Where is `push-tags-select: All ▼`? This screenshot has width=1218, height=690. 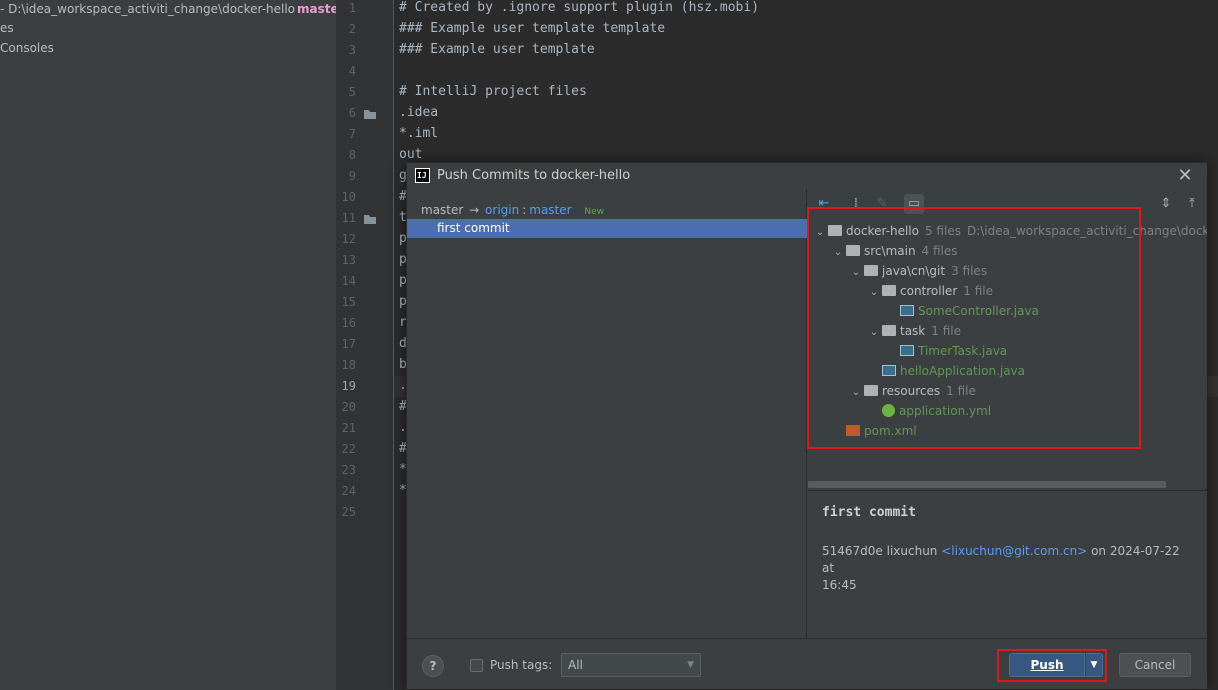
push-tags-select: All ▼ is located at coordinates (631, 665).